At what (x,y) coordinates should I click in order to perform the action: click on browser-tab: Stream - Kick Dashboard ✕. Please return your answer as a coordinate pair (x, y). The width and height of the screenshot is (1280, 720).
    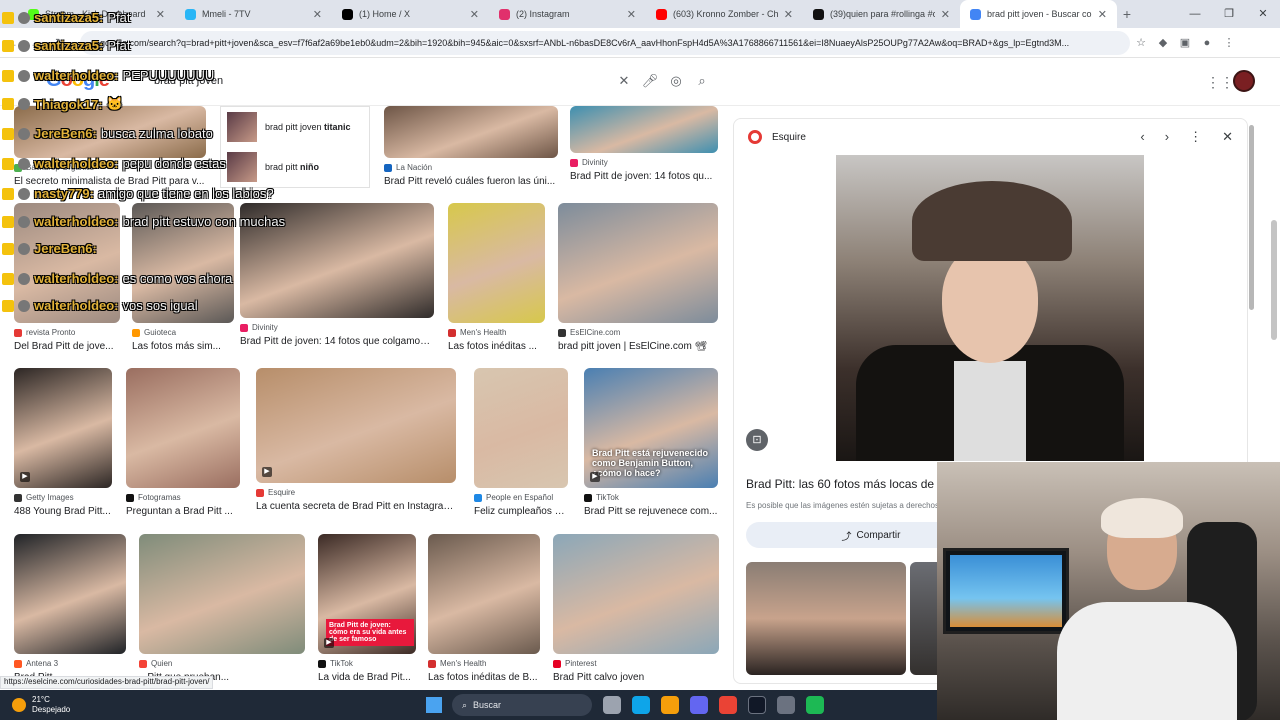
    Looking at the image, I should click on (96, 14).